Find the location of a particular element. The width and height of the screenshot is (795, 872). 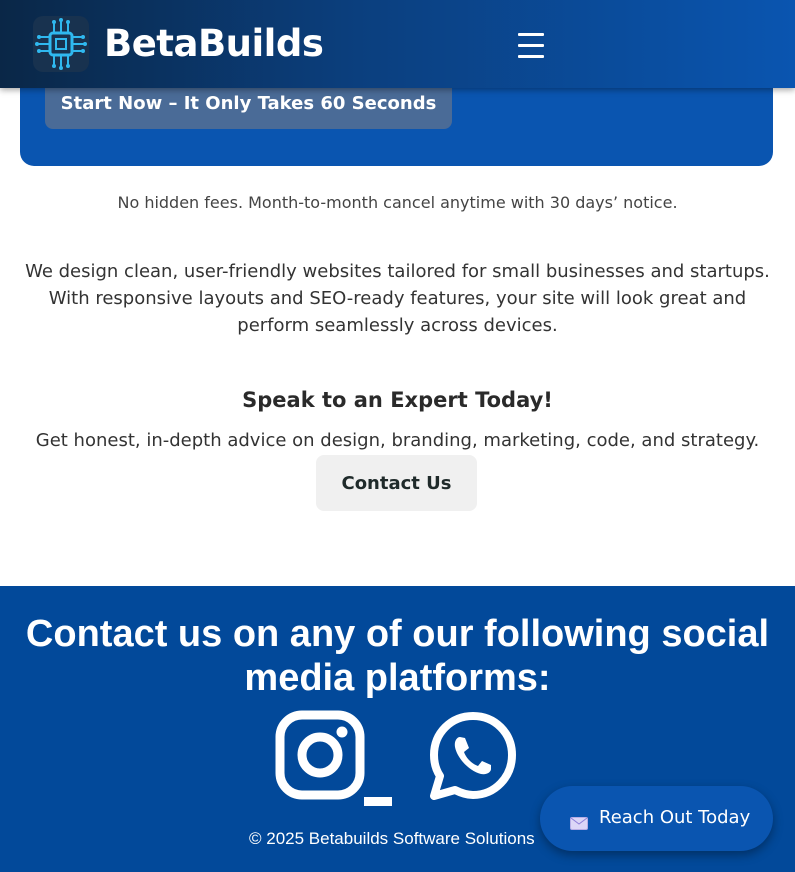

whatsapp-icon is located at coordinates (473, 756).